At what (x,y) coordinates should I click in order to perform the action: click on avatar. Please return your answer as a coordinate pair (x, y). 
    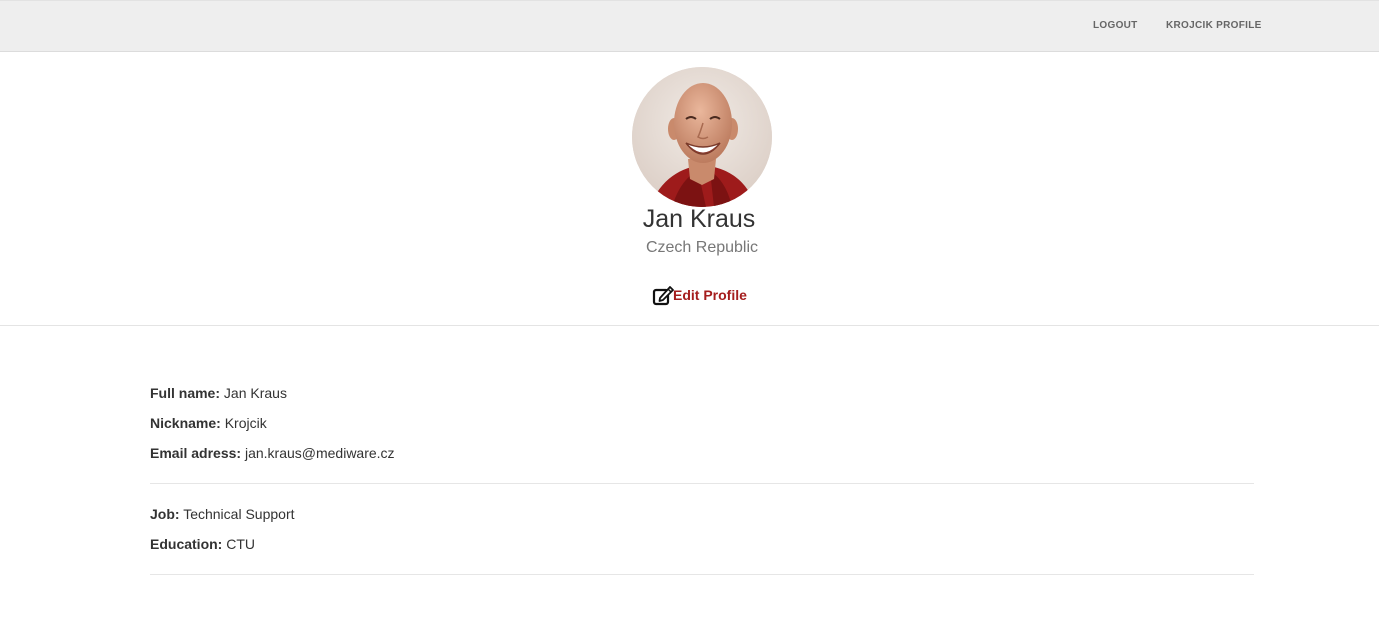
    Looking at the image, I should click on (702, 137).